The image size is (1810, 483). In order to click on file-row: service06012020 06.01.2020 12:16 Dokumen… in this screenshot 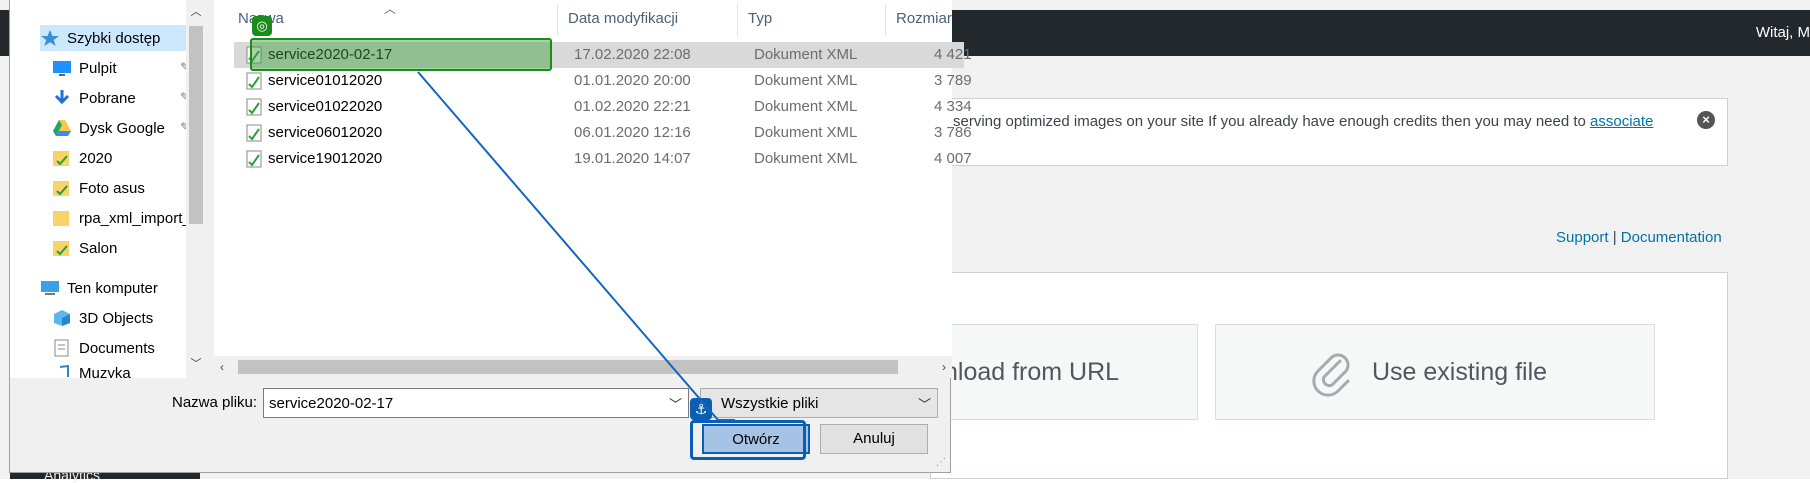, I will do `click(603, 133)`.